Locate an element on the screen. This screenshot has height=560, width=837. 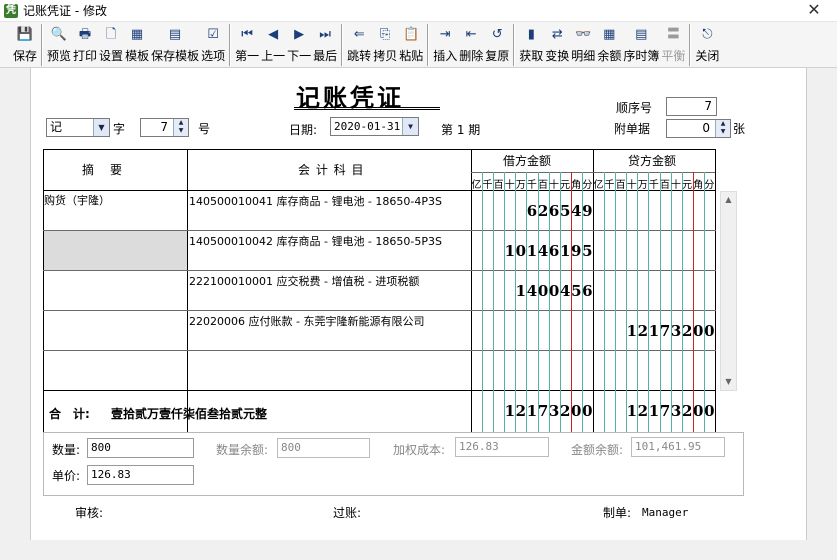
voucher-word-select: 记 ▼ is located at coordinates (78, 127).